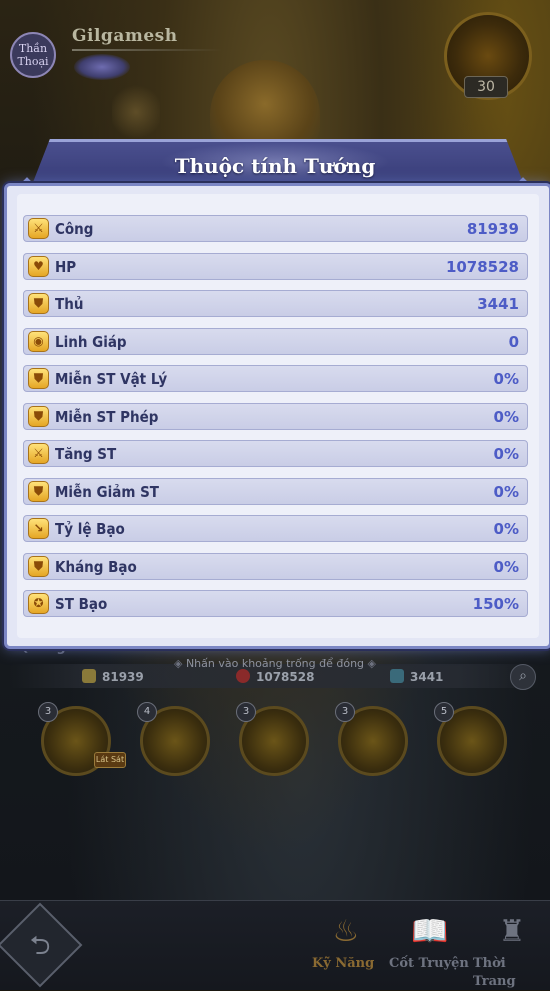  I want to click on stat-value: 81939, so click(492, 229).